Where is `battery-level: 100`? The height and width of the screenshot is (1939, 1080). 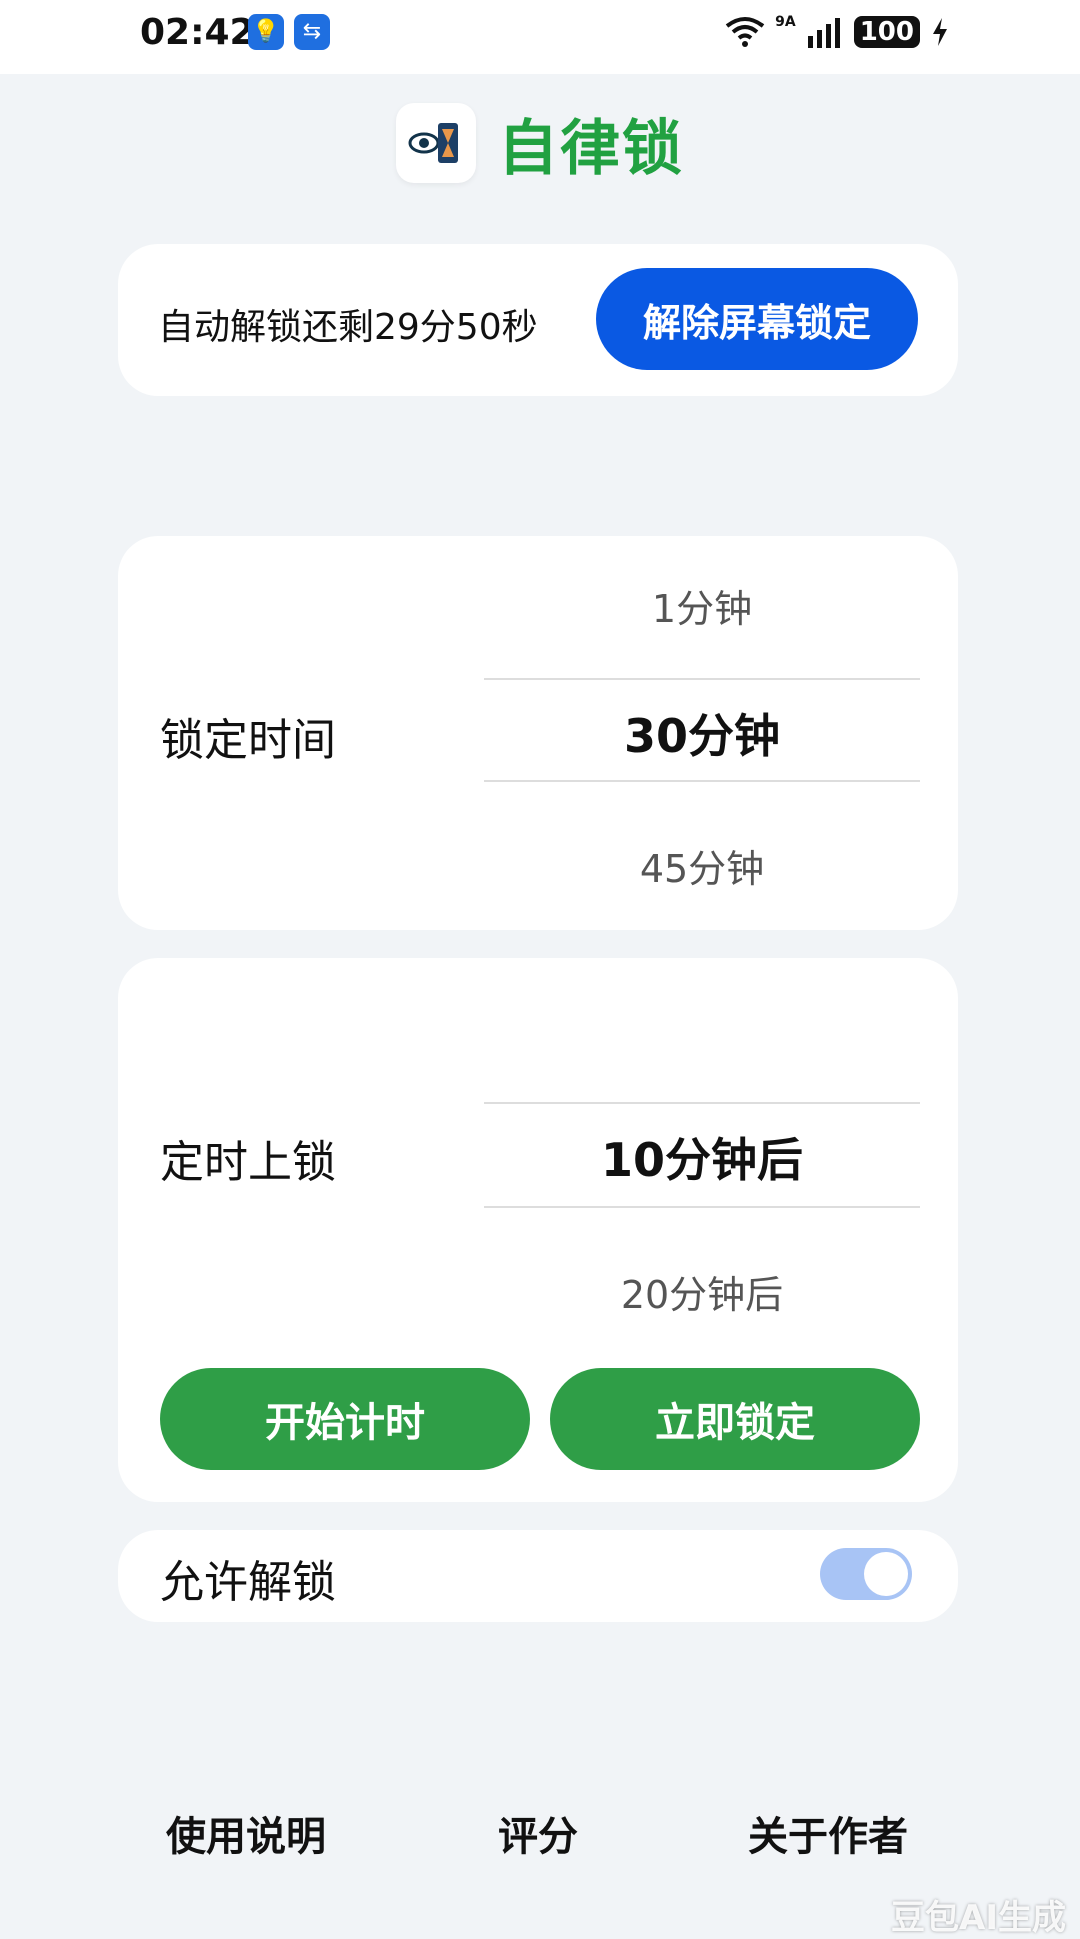
battery-level: 100 is located at coordinates (886, 32).